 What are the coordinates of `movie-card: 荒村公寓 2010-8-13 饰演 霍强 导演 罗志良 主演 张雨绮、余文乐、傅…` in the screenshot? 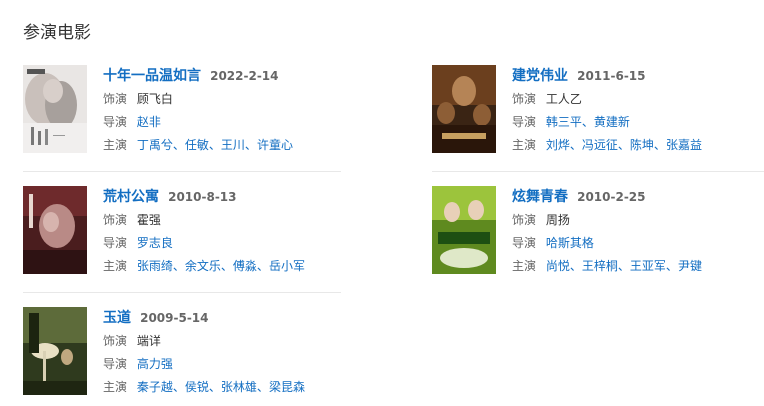 It's located at (183, 232).